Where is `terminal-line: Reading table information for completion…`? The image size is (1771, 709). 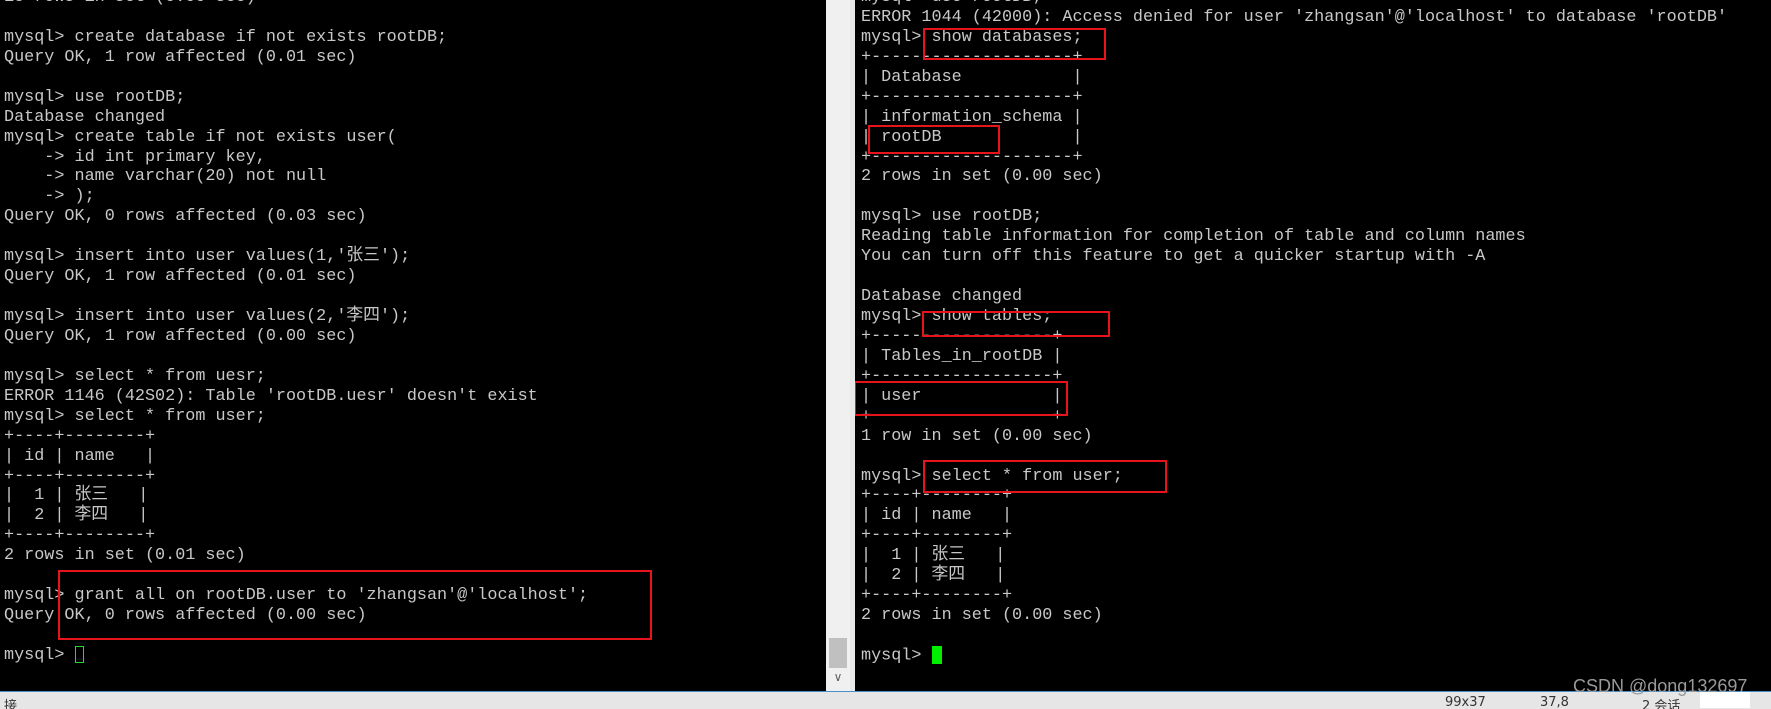 terminal-line: Reading table information for completion… is located at coordinates (1193, 237).